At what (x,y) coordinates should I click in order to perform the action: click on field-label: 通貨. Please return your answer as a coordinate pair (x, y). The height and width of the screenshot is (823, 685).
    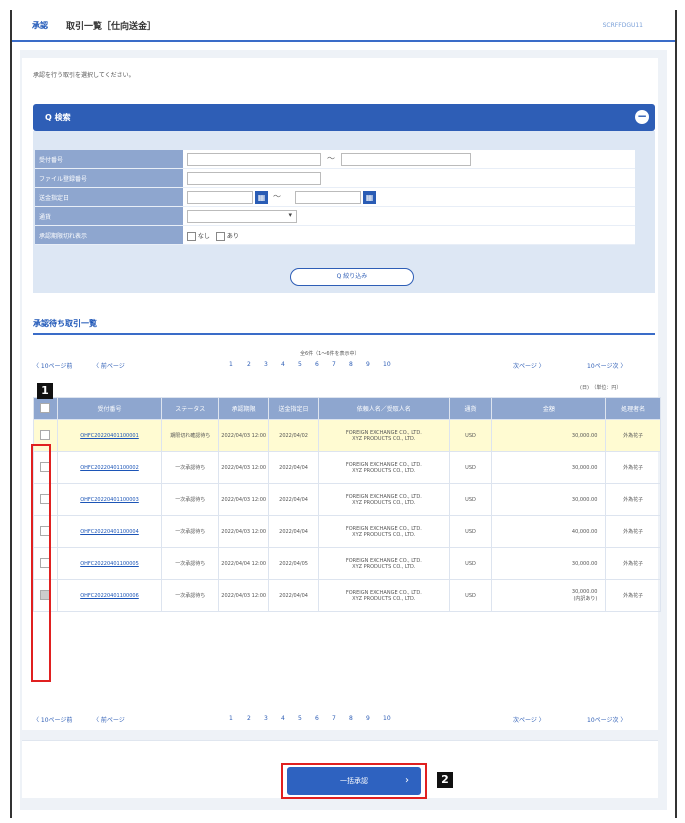
    Looking at the image, I should click on (109, 216).